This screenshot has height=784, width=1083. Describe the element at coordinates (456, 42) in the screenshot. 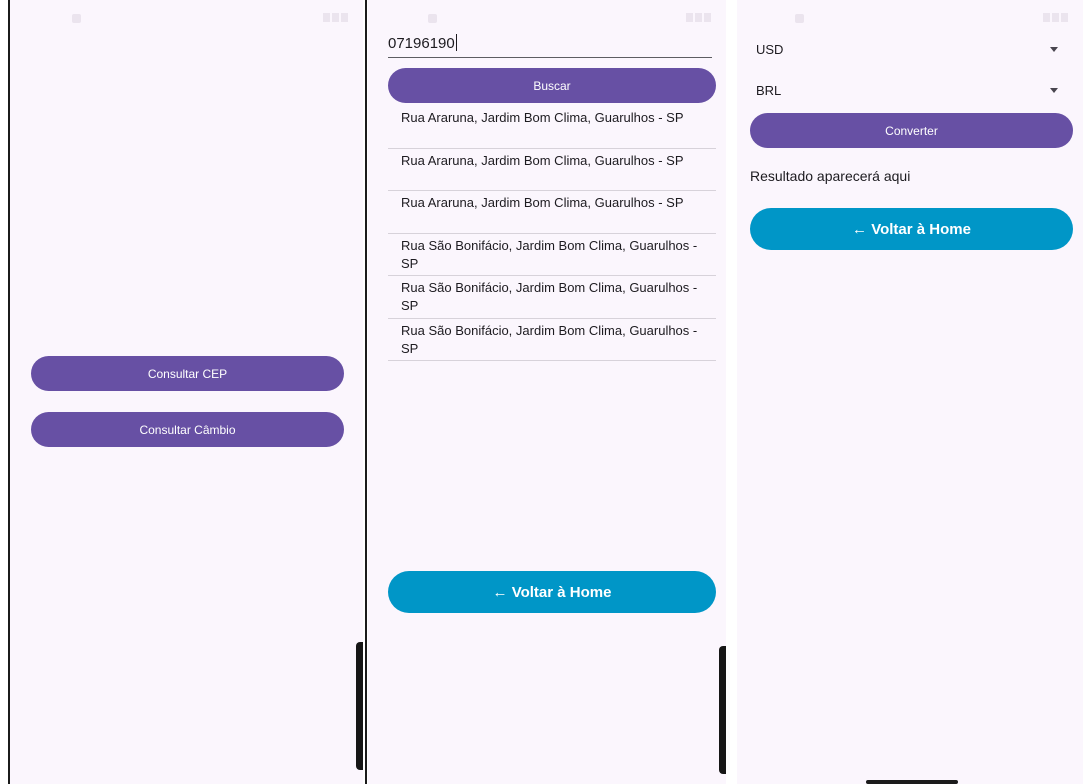

I see `text-caret` at that location.